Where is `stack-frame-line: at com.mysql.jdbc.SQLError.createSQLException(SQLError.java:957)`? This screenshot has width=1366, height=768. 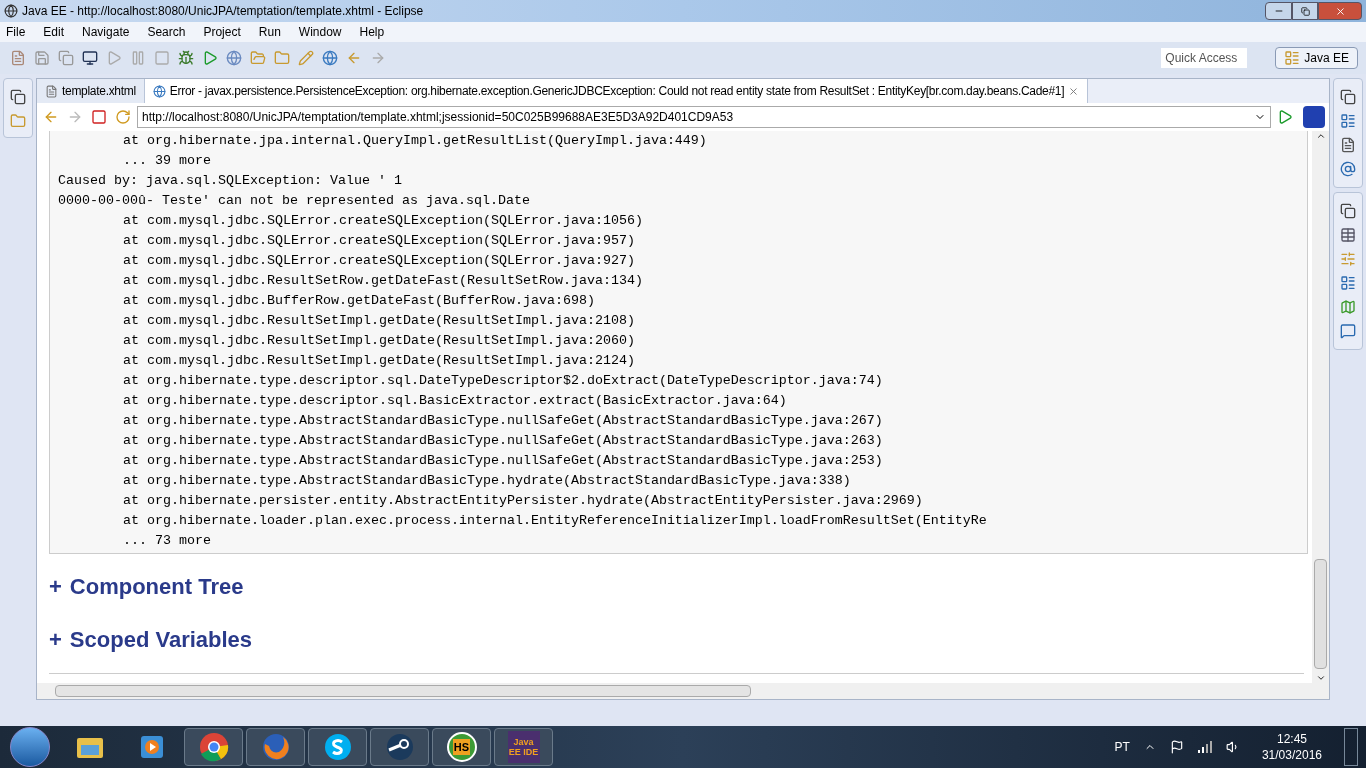
stack-frame-line: at com.mysql.jdbc.SQLError.createSQLException(SQLError.java:957) is located at coordinates (379, 241).